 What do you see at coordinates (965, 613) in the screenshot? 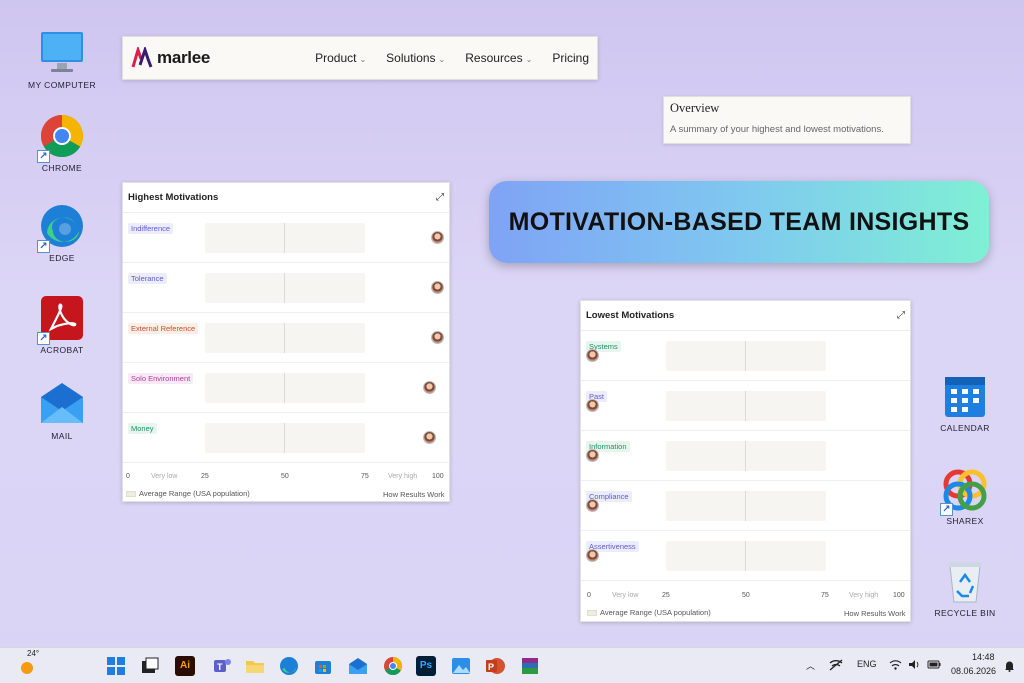
I see `desktop-icon-label: RECYCLE BIN` at bounding box center [965, 613].